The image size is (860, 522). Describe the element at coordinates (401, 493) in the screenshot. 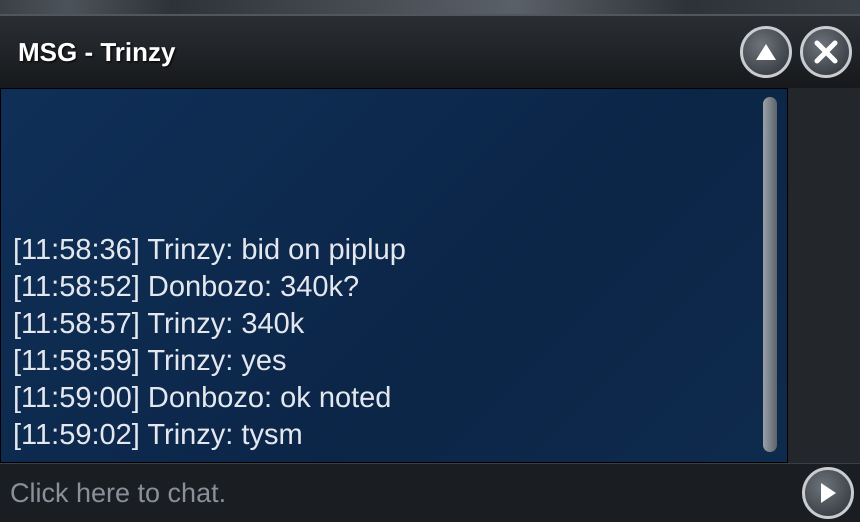

I see `chat-input: Click here to chat.` at that location.